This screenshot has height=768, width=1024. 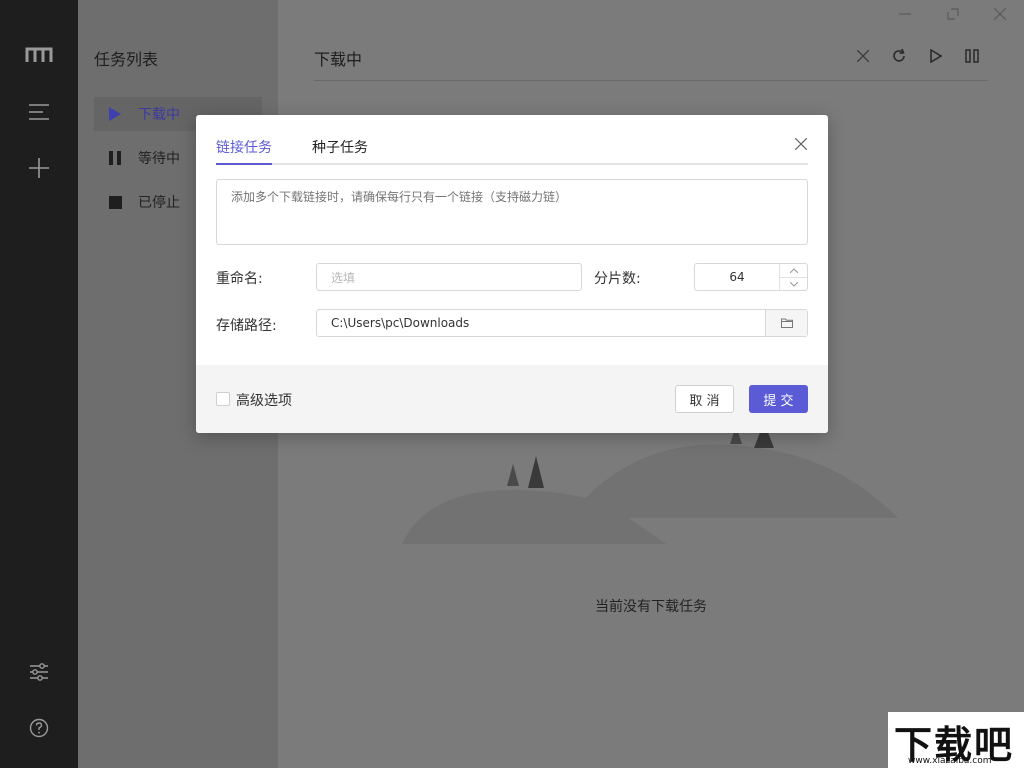 I want to click on play-icon, so click(x=115, y=114).